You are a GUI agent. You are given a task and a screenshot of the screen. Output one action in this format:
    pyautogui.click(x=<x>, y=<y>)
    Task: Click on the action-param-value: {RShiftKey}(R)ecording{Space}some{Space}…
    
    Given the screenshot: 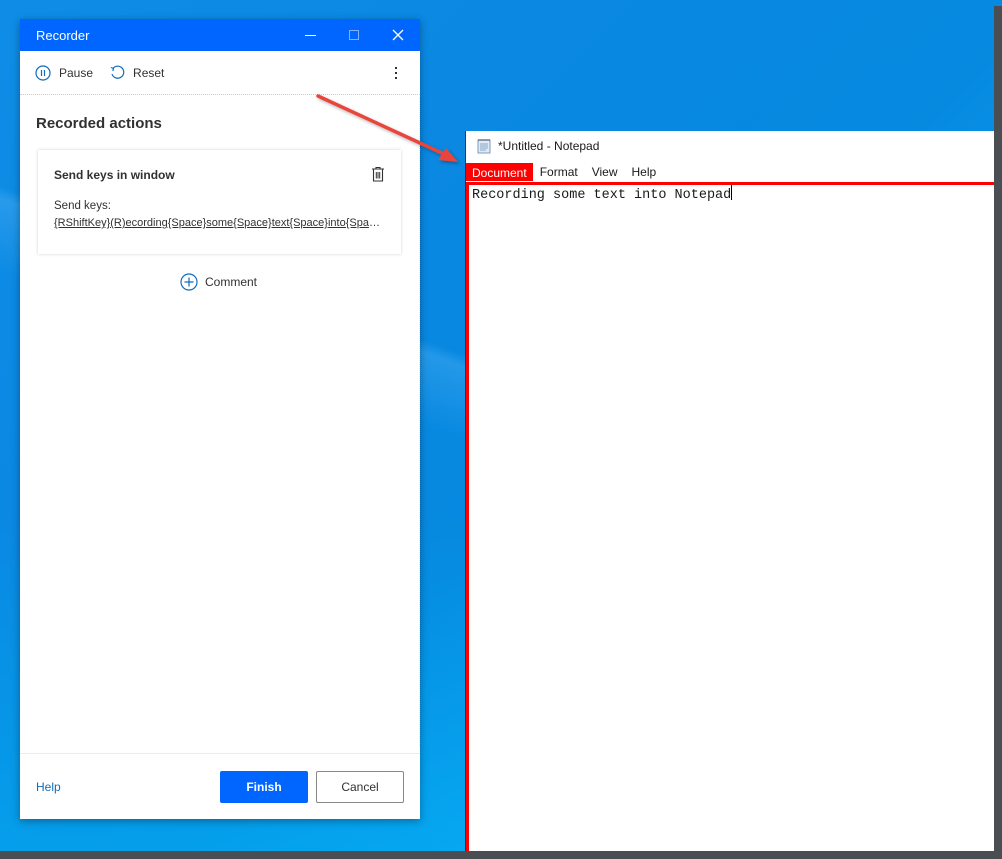 What is the action you would take?
    pyautogui.click(x=218, y=223)
    